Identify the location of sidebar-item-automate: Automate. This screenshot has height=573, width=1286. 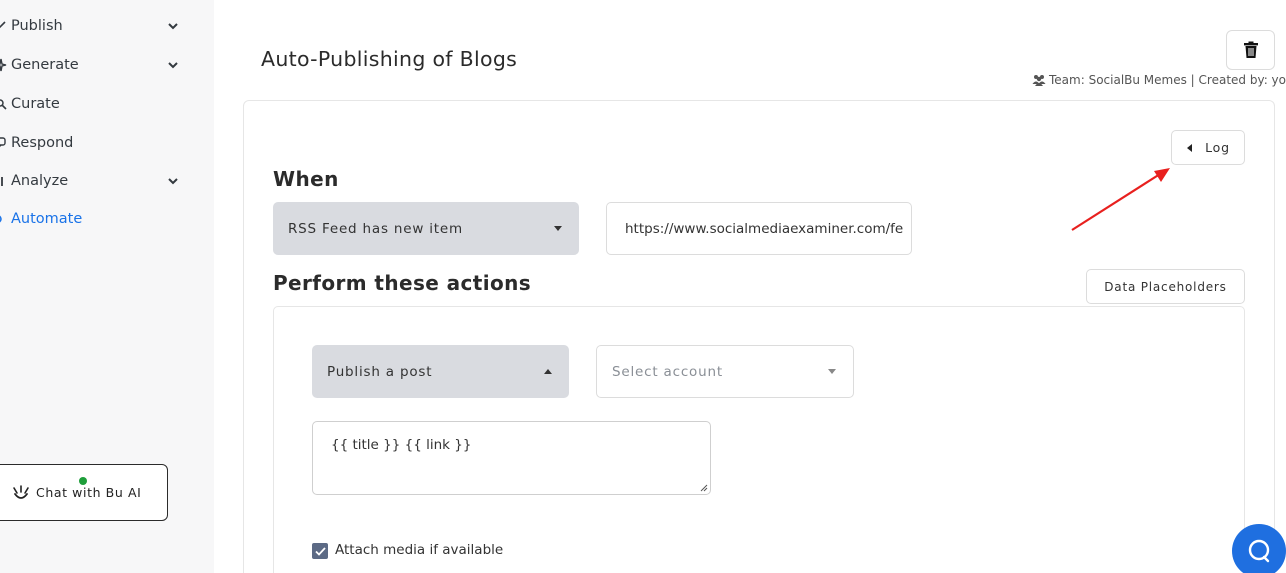
(100, 219).